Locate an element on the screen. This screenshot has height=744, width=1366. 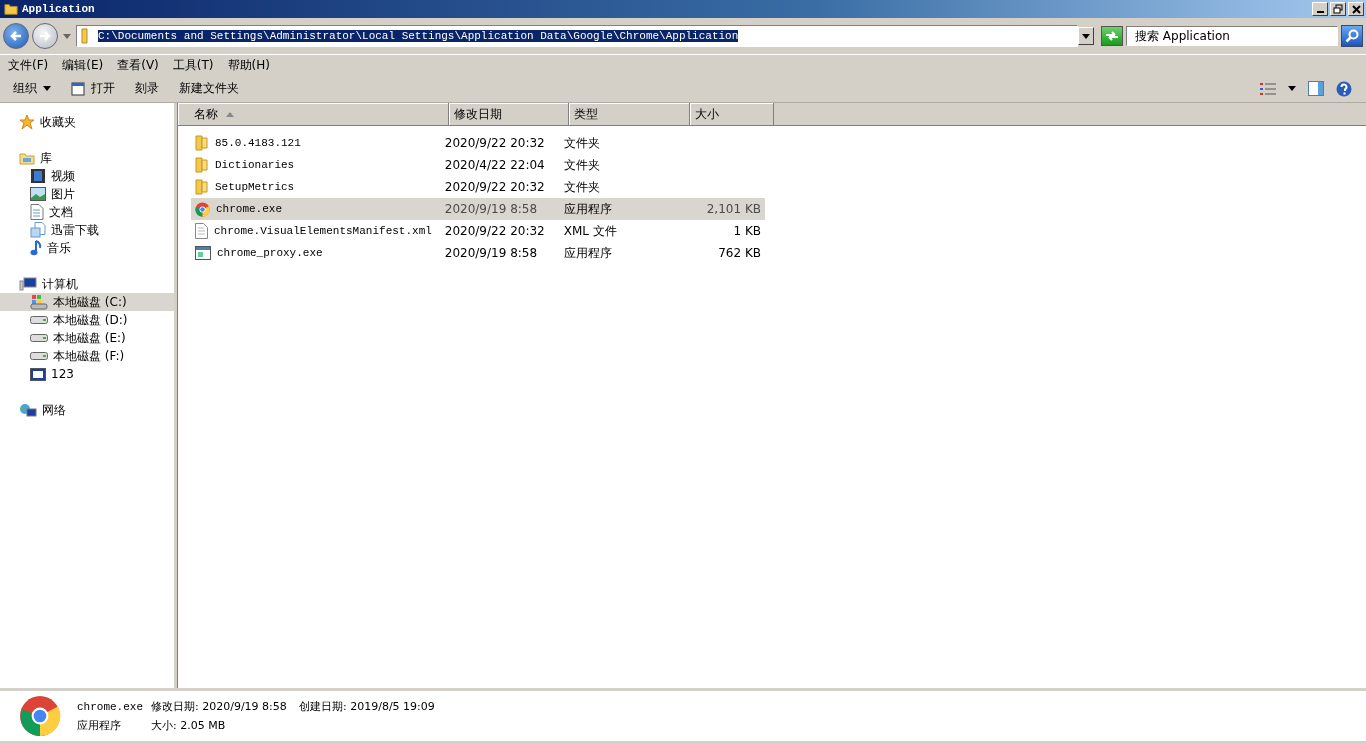
restore-button is located at coordinates (1338, 9).